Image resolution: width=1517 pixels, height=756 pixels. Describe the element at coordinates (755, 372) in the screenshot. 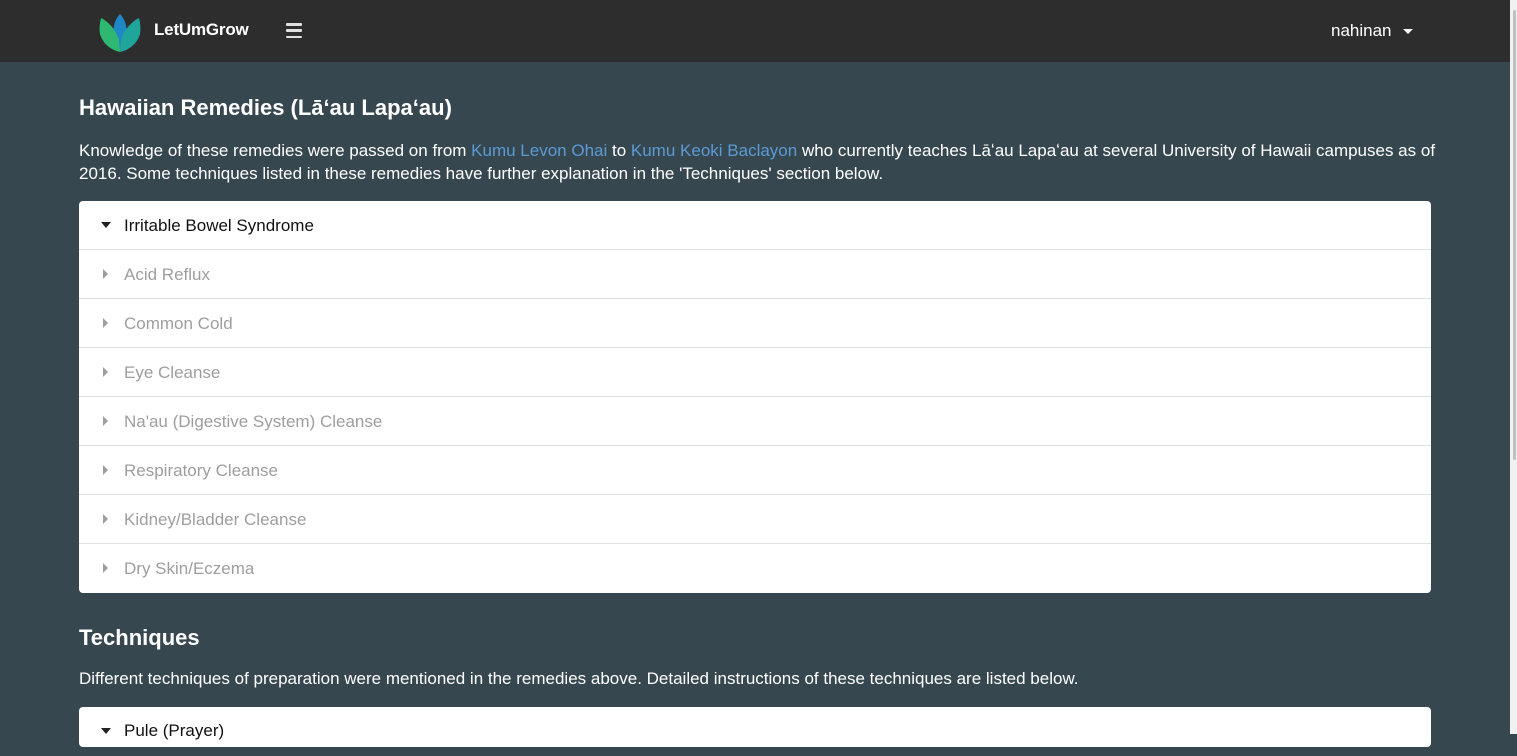

I see `accordion-item-eye-cleanse: Eye Cleanse` at that location.